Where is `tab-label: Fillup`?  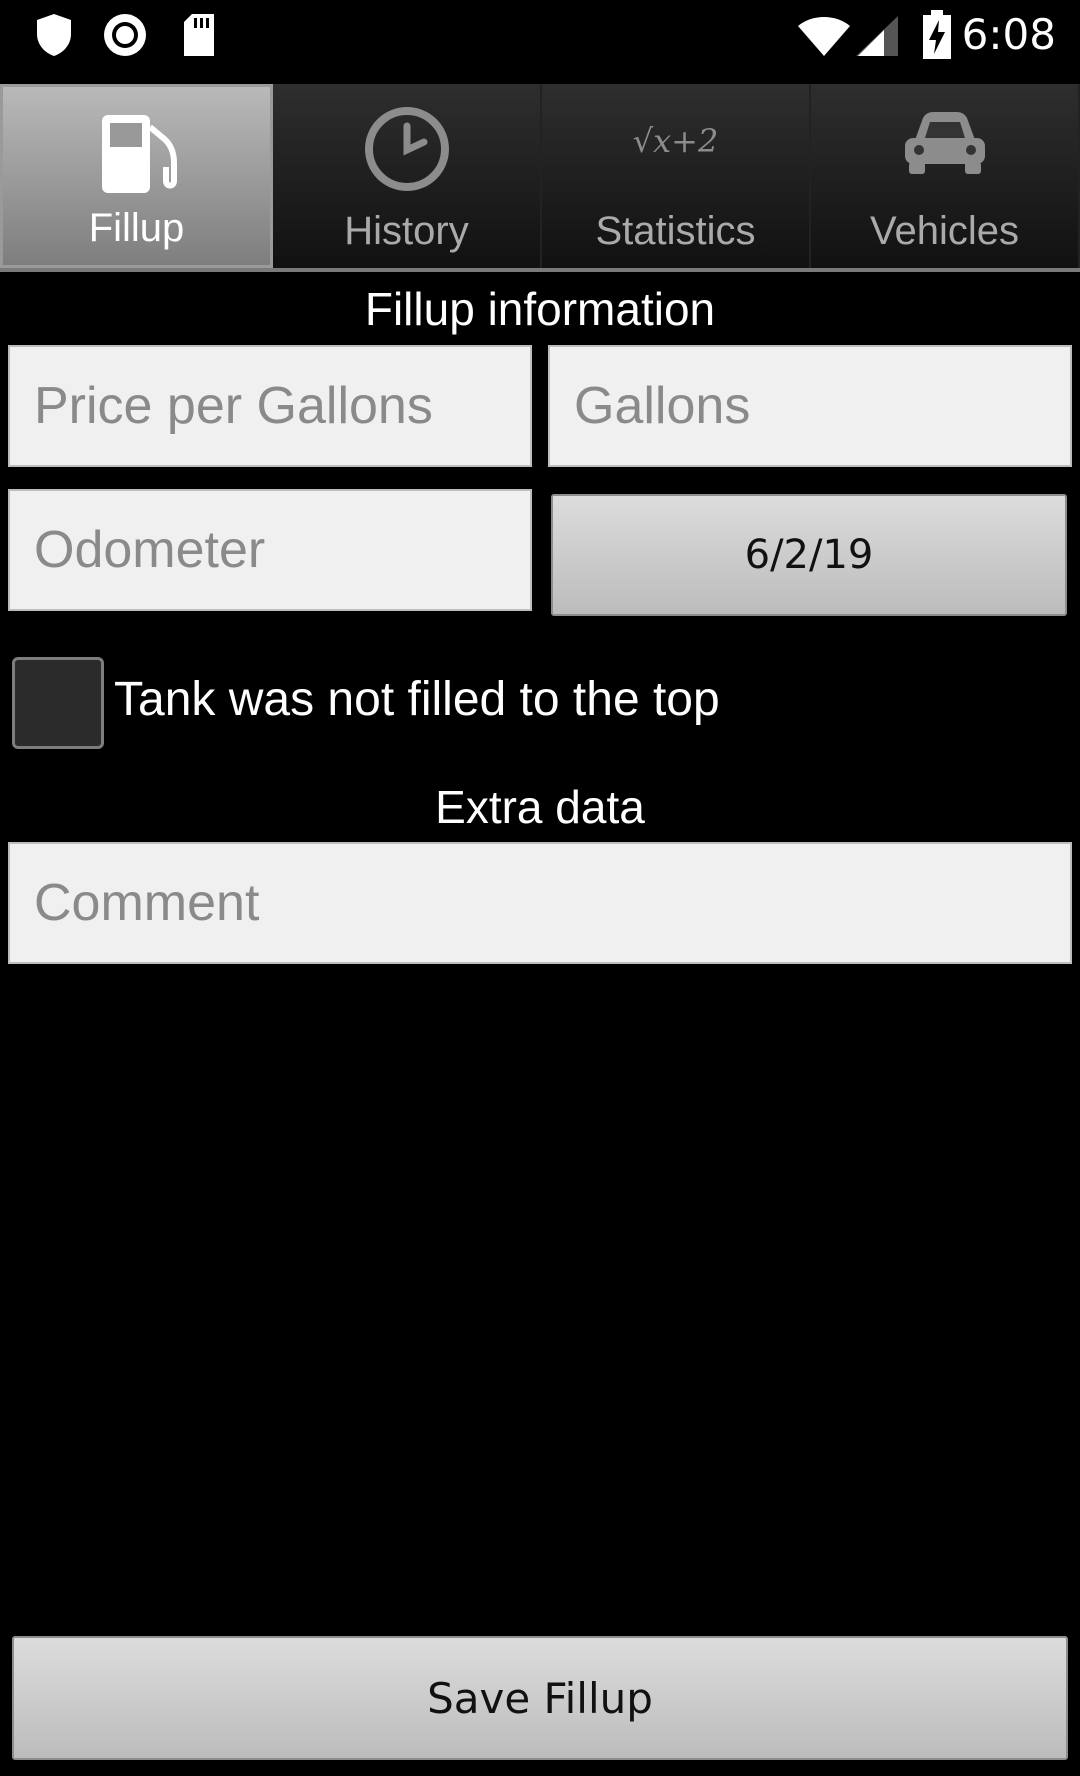
tab-label: Fillup is located at coordinates (136, 228).